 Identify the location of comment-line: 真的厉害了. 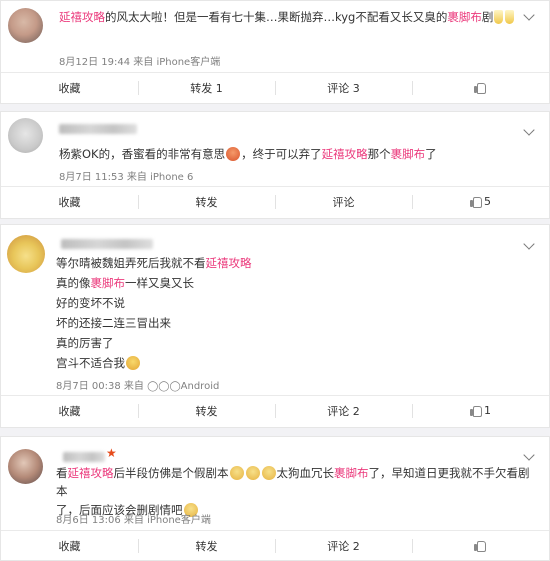
(85, 343).